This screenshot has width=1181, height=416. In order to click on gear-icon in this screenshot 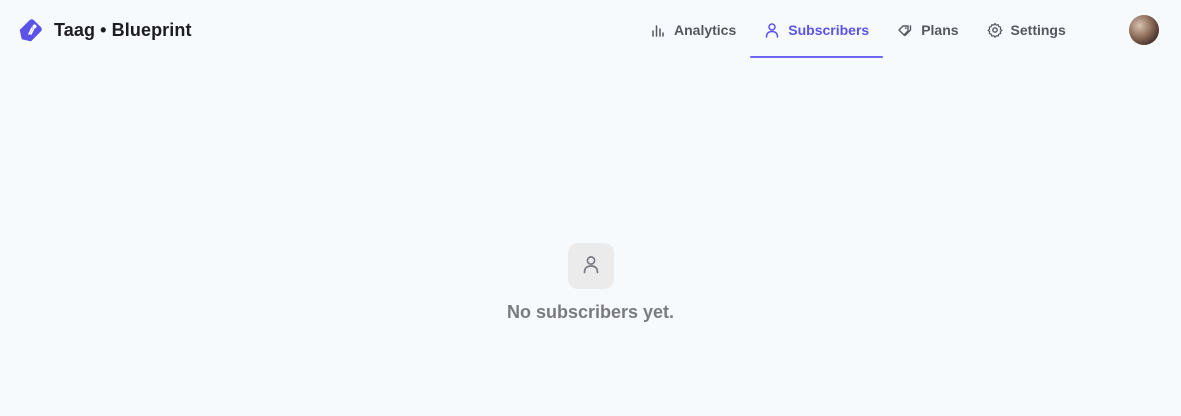, I will do `click(995, 30)`.